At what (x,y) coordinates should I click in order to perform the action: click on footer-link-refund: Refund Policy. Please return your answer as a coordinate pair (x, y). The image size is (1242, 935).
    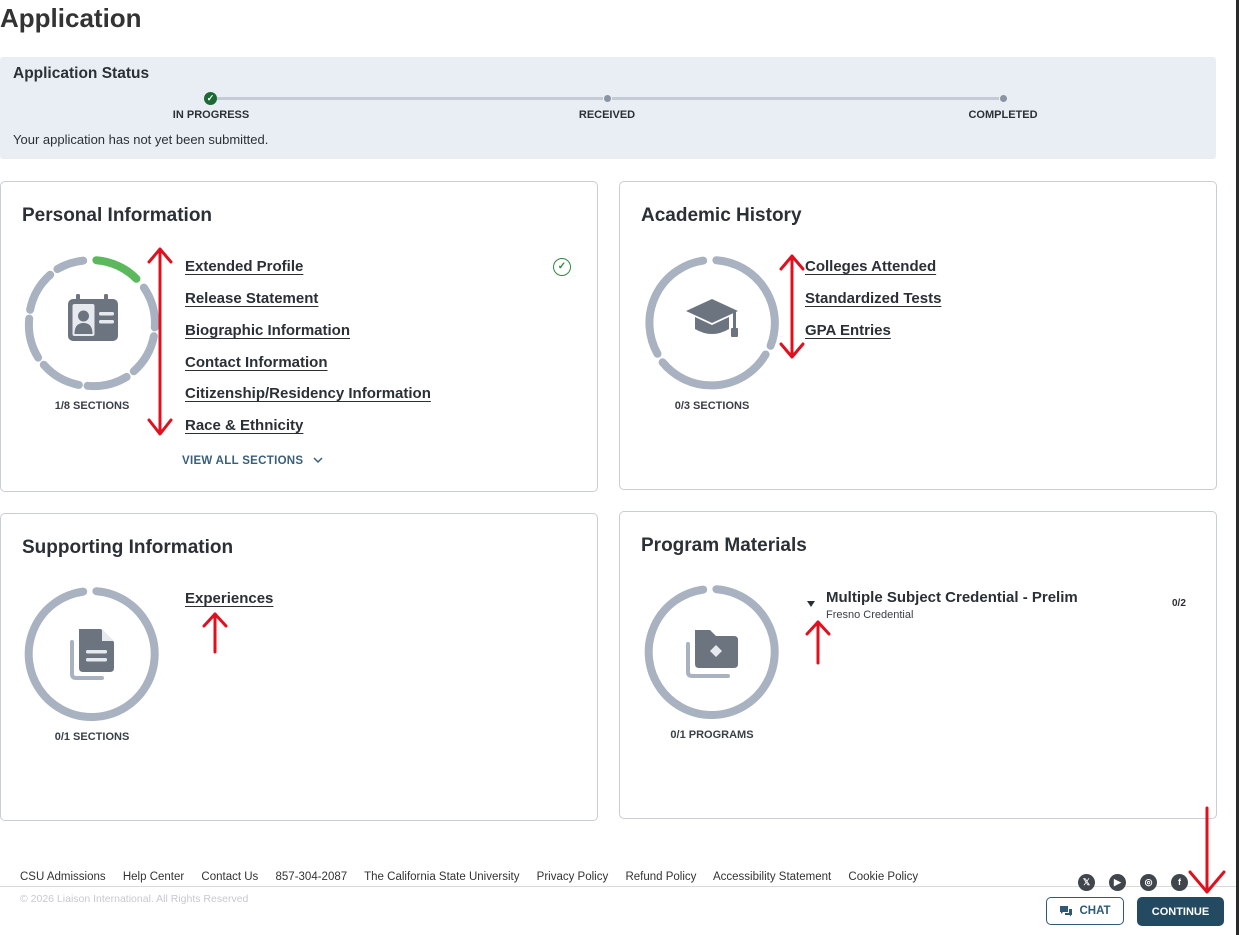
    Looking at the image, I should click on (660, 877).